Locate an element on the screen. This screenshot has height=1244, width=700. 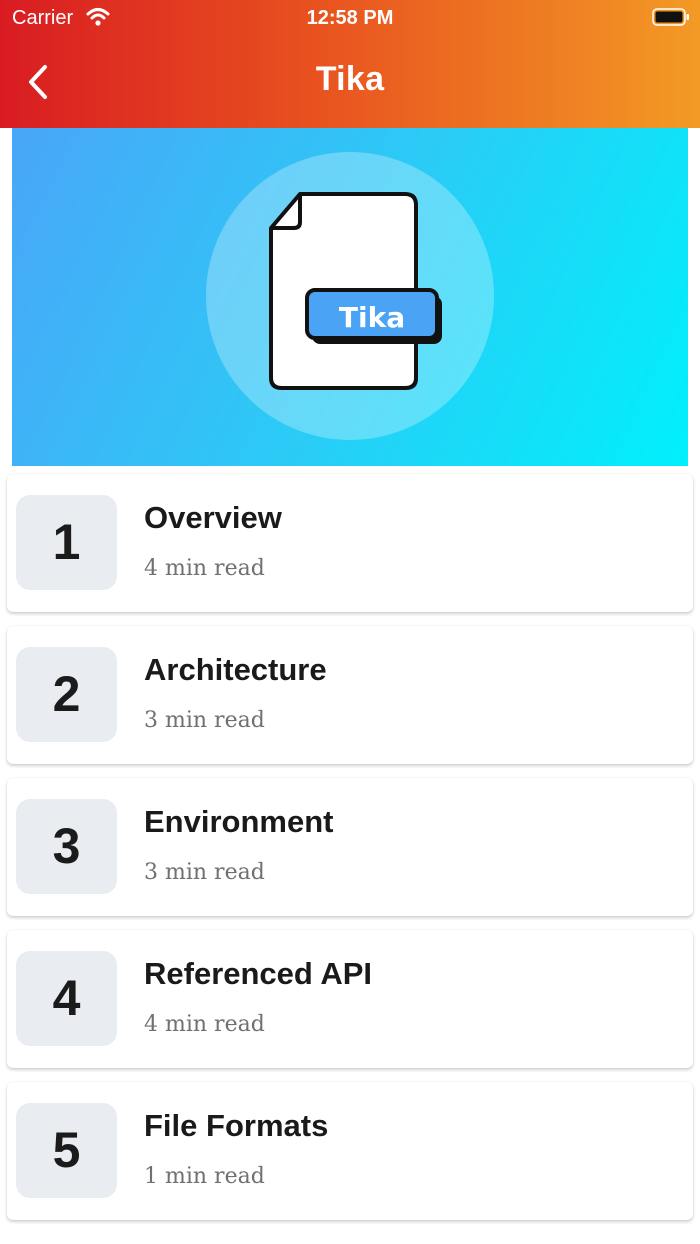
status-bar: Carrier 12:58 PM is located at coordinates (350, 20).